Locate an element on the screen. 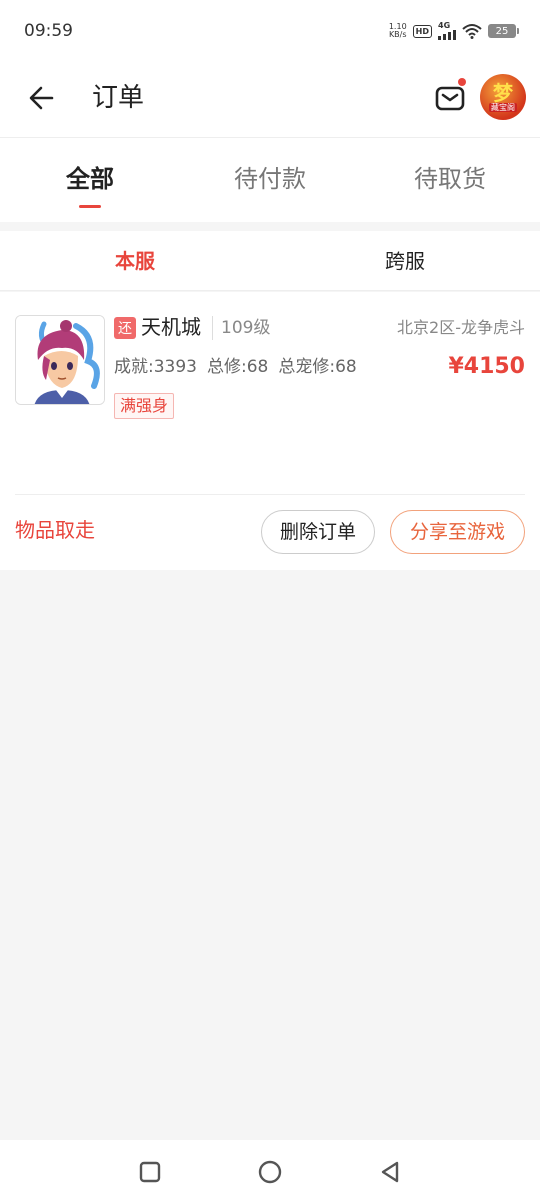  tab-same-server: 本服 is located at coordinates (135, 260).